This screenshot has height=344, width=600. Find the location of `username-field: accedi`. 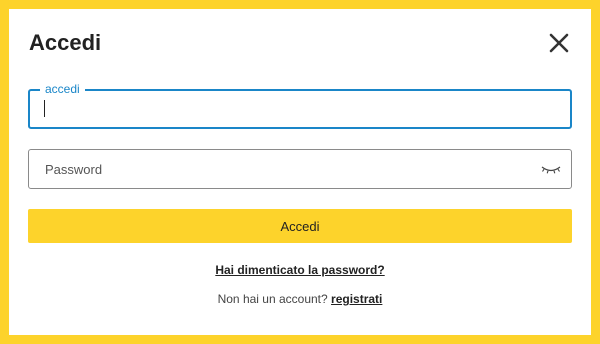

username-field: accedi is located at coordinates (300, 105).